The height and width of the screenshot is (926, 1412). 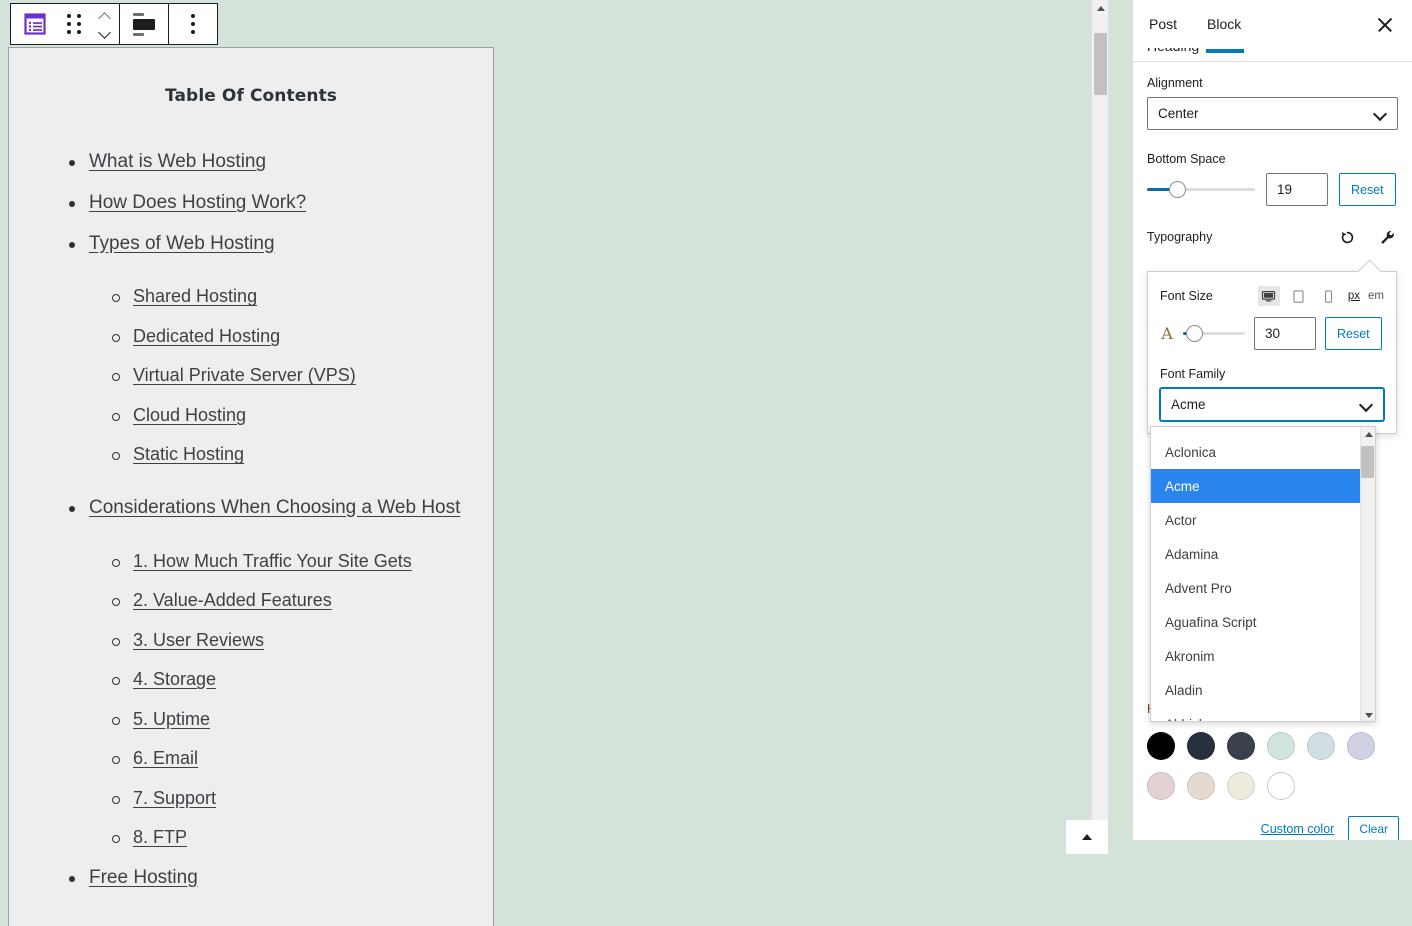 What do you see at coordinates (277, 162) in the screenshot?
I see `list-item: What is Web Hosting` at bounding box center [277, 162].